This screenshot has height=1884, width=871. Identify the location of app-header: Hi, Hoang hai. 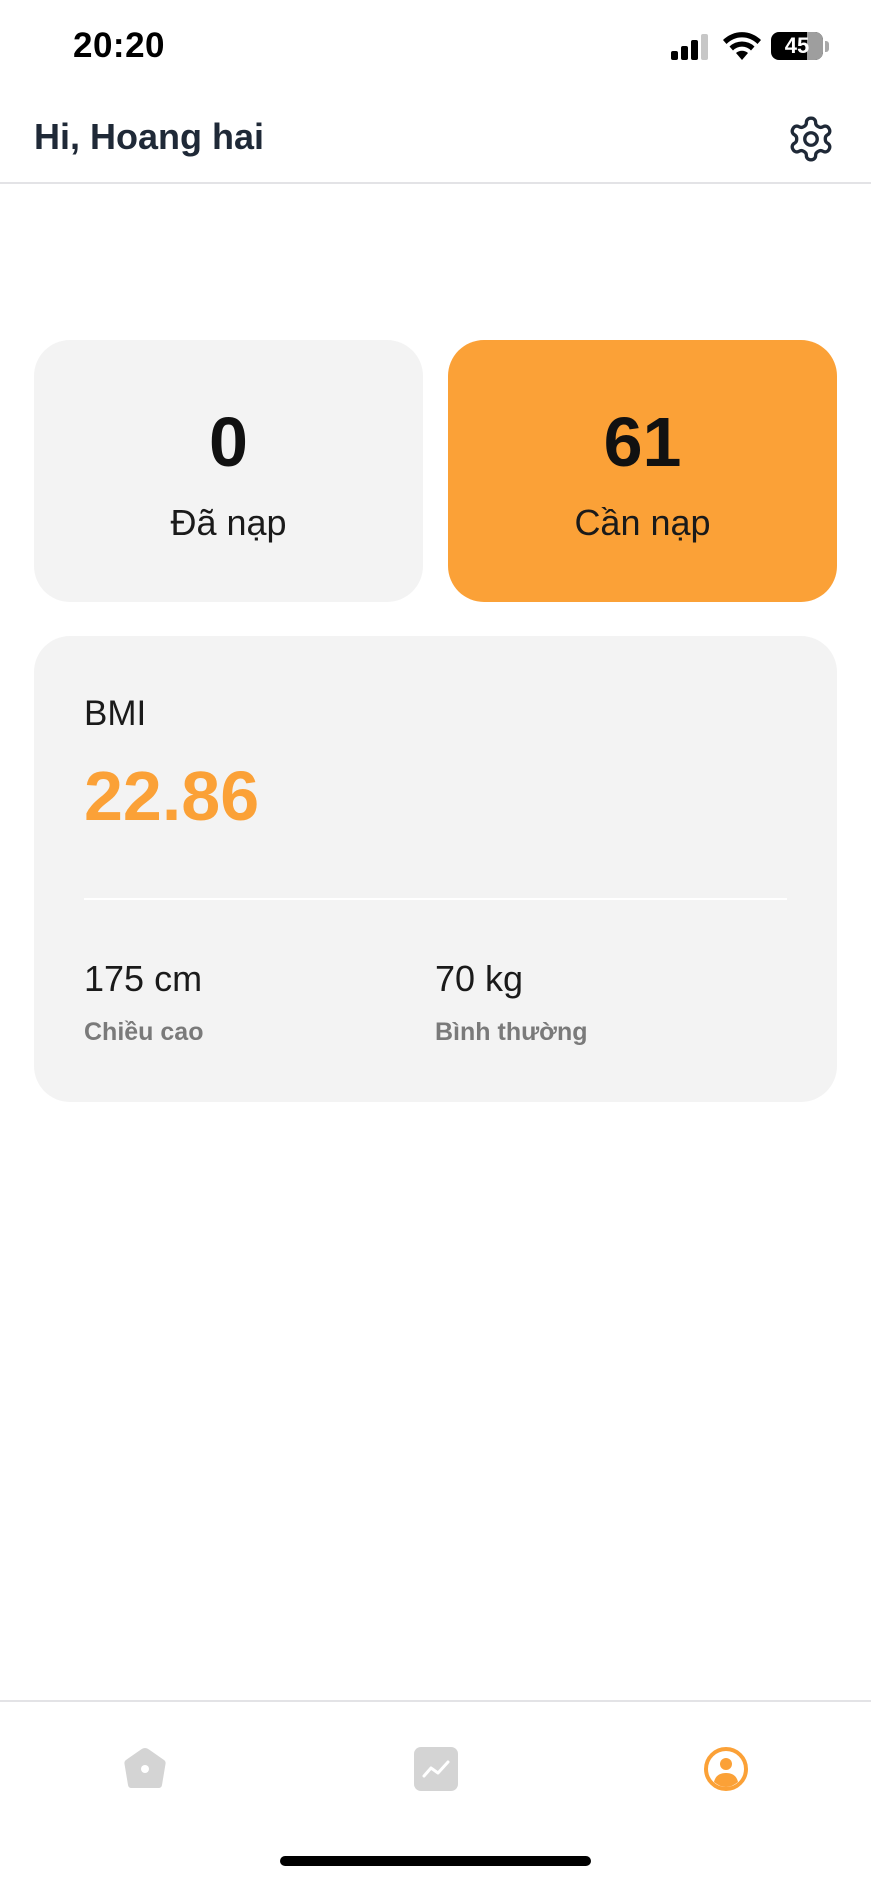
(435, 140).